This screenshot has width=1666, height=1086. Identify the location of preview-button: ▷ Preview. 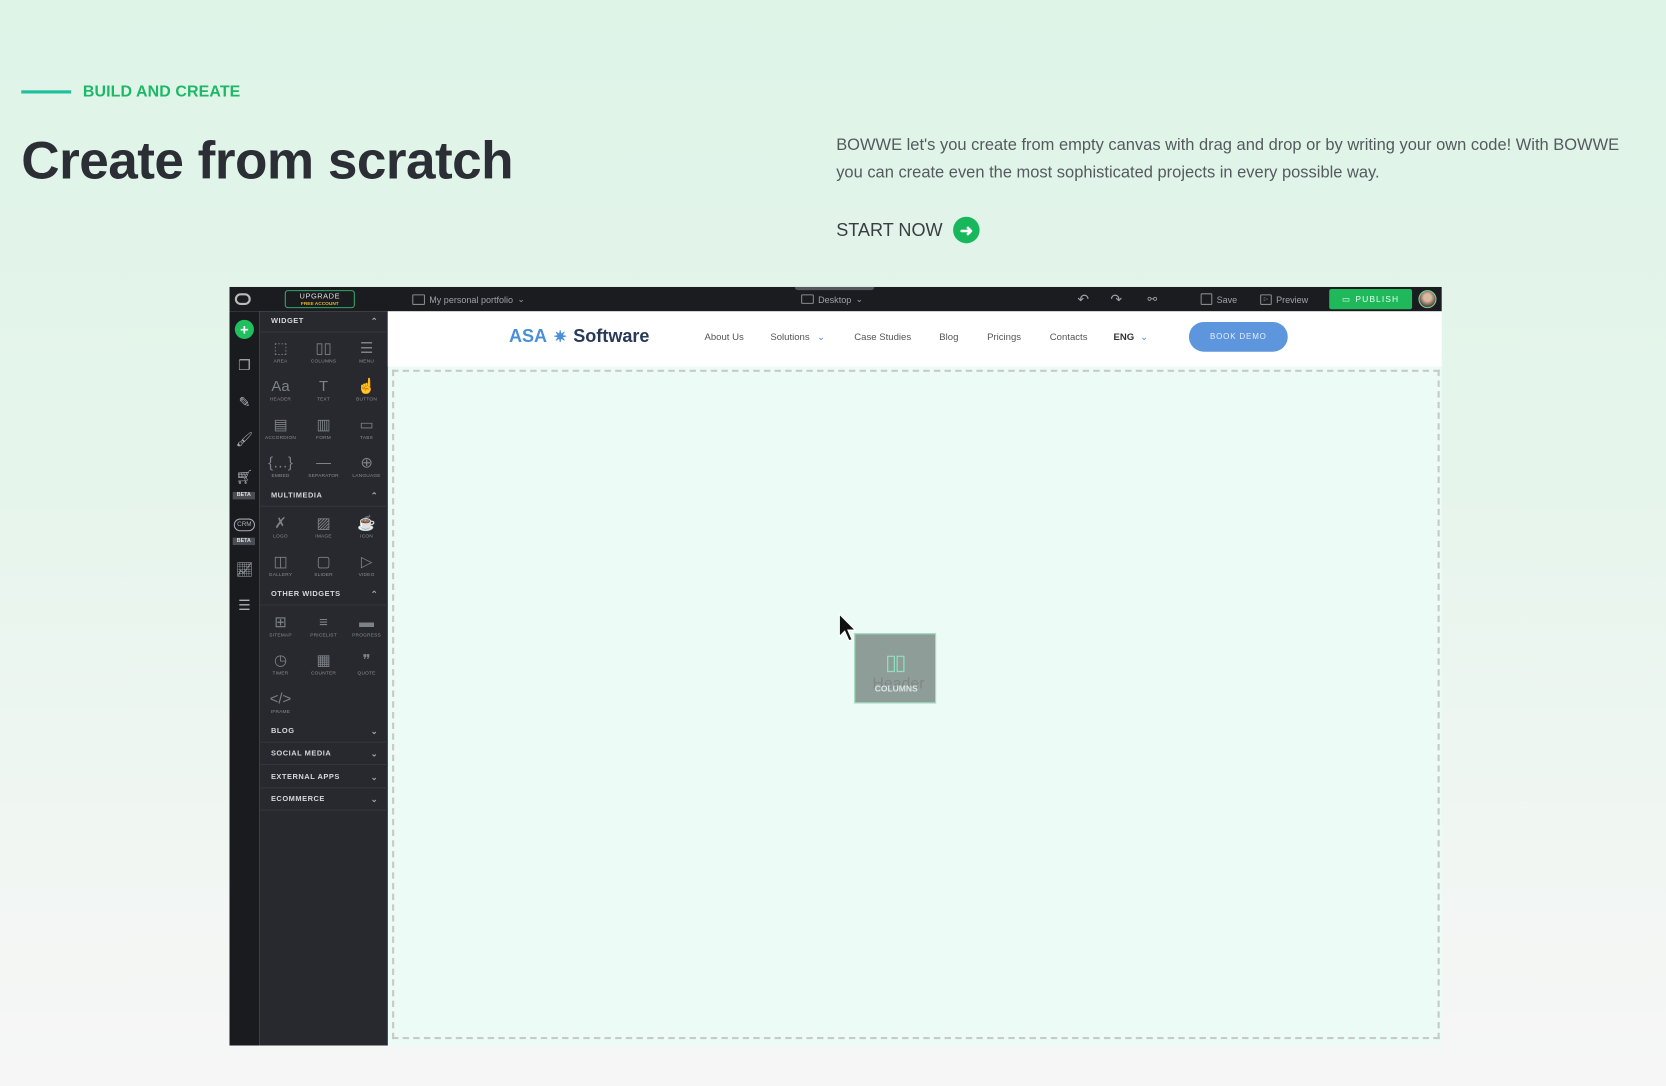
(1284, 299).